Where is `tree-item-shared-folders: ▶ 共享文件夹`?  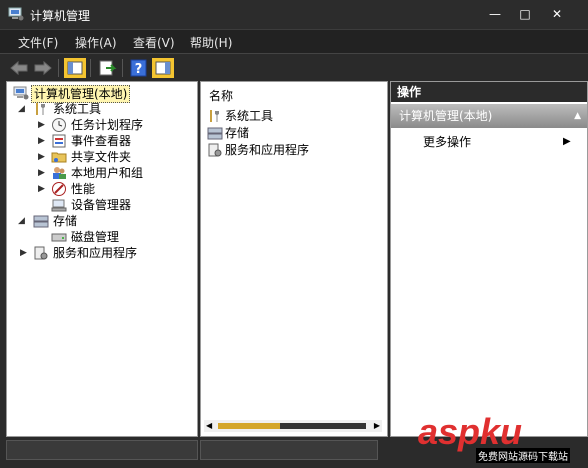 tree-item-shared-folders: ▶ 共享文件夹 is located at coordinates (100, 157).